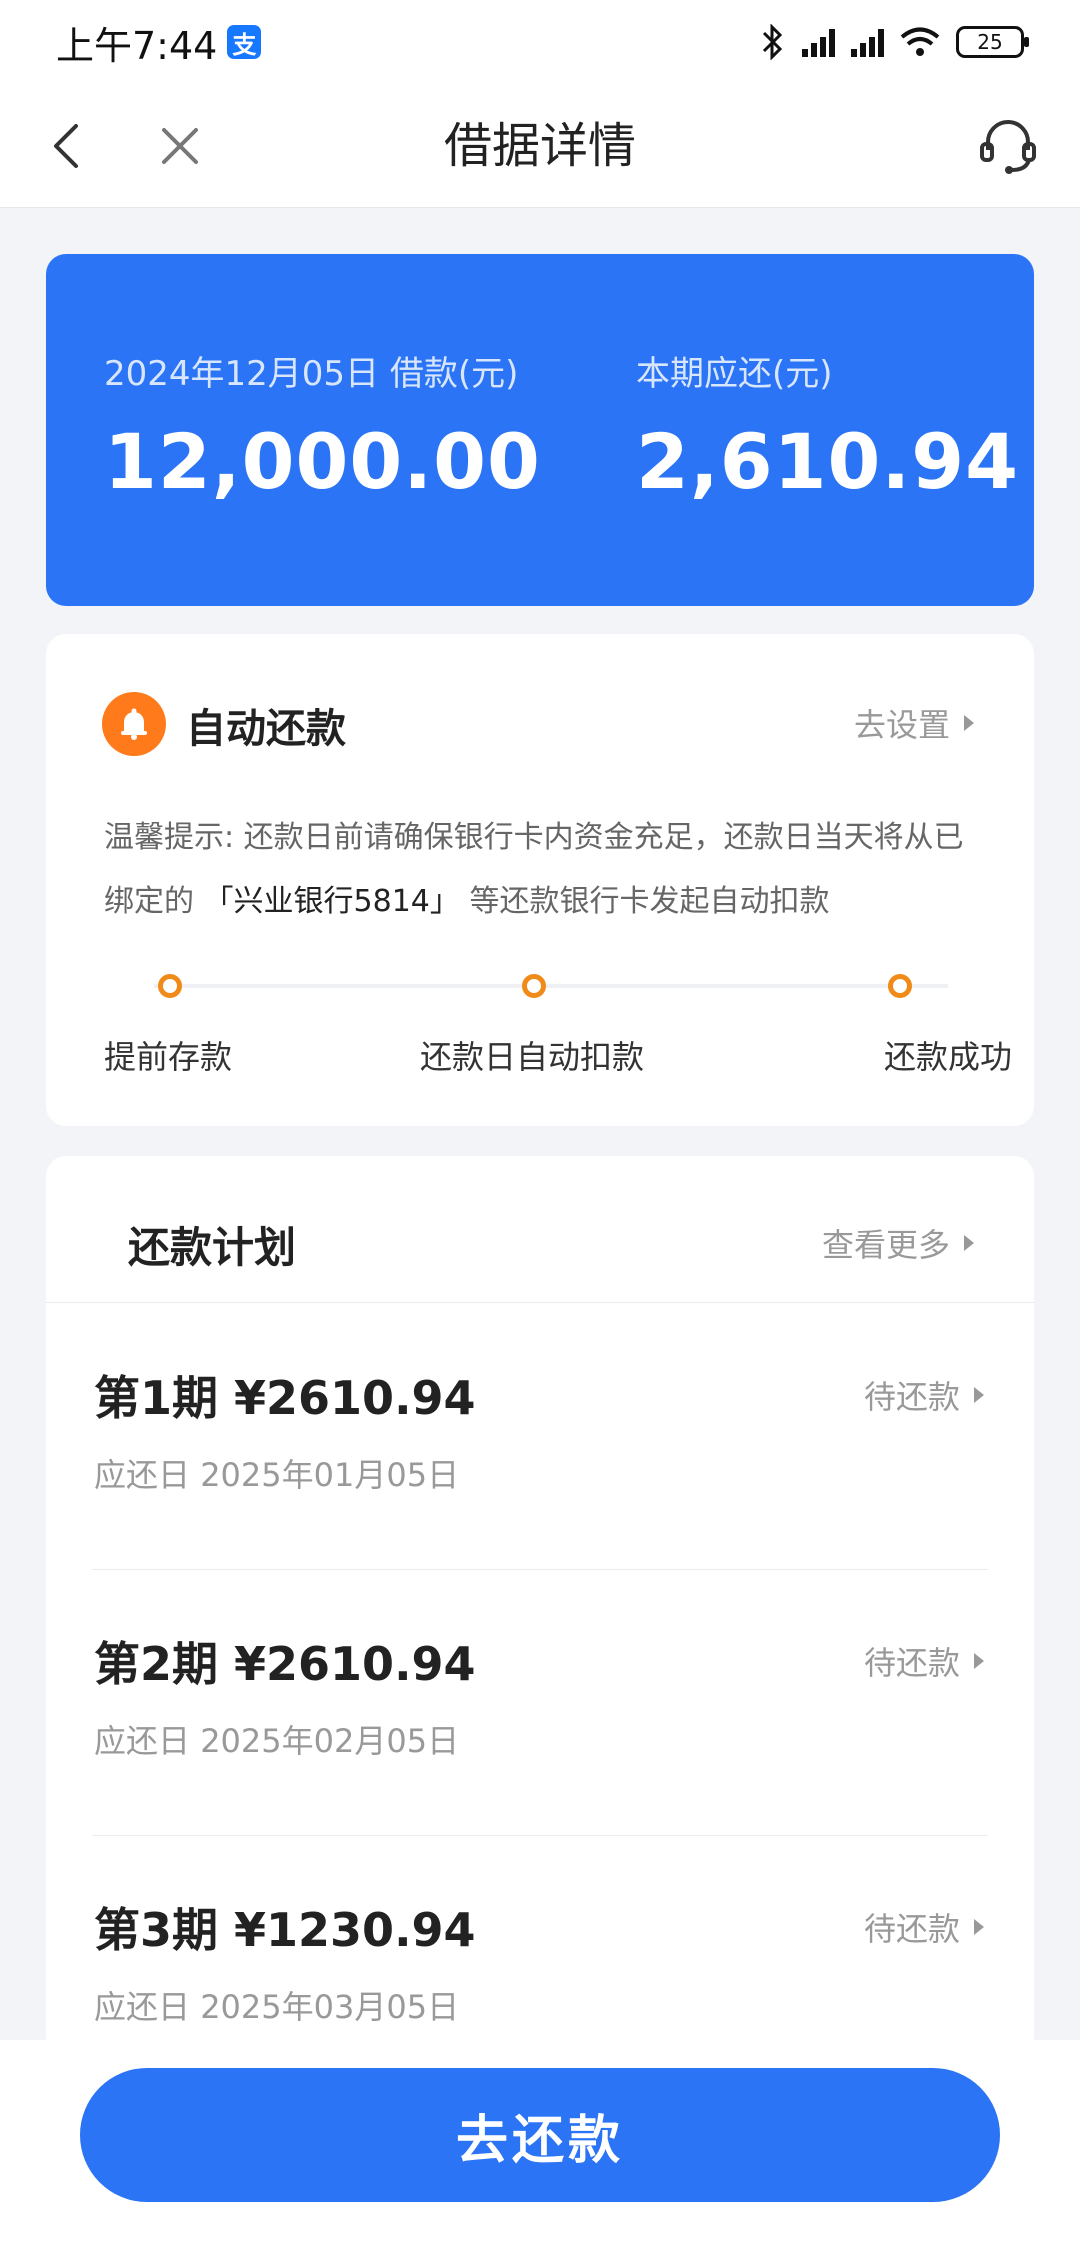  Describe the element at coordinates (540, 1437) in the screenshot. I see `plan-row: 第1期 ¥2610.94 应还日 2025年01月05日 待还款` at that location.